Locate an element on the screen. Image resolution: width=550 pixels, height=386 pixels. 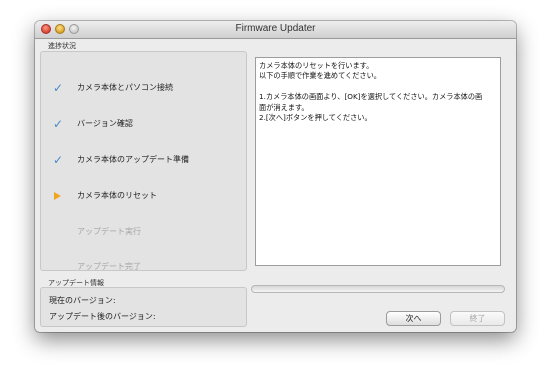
next-button: 次へ is located at coordinates (413, 318).